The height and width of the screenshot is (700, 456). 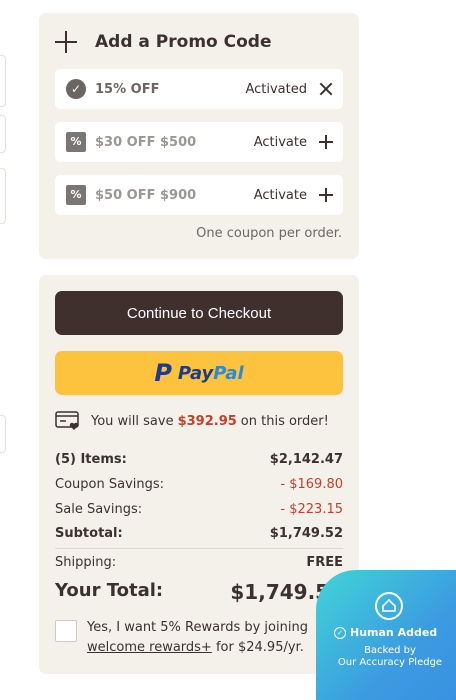 I want to click on items-value: $2,142.47, so click(x=306, y=459).